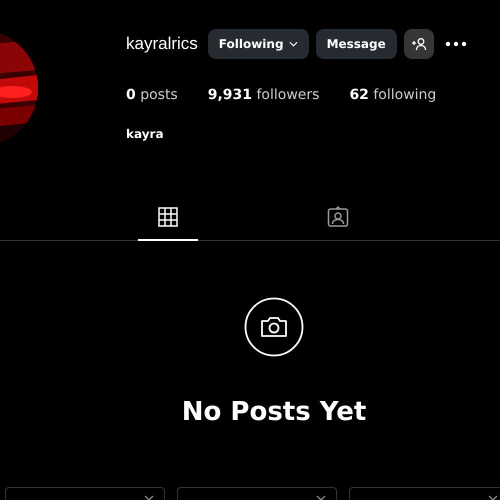 The width and height of the screenshot is (500, 500). I want to click on username: kayralrics, so click(162, 44).